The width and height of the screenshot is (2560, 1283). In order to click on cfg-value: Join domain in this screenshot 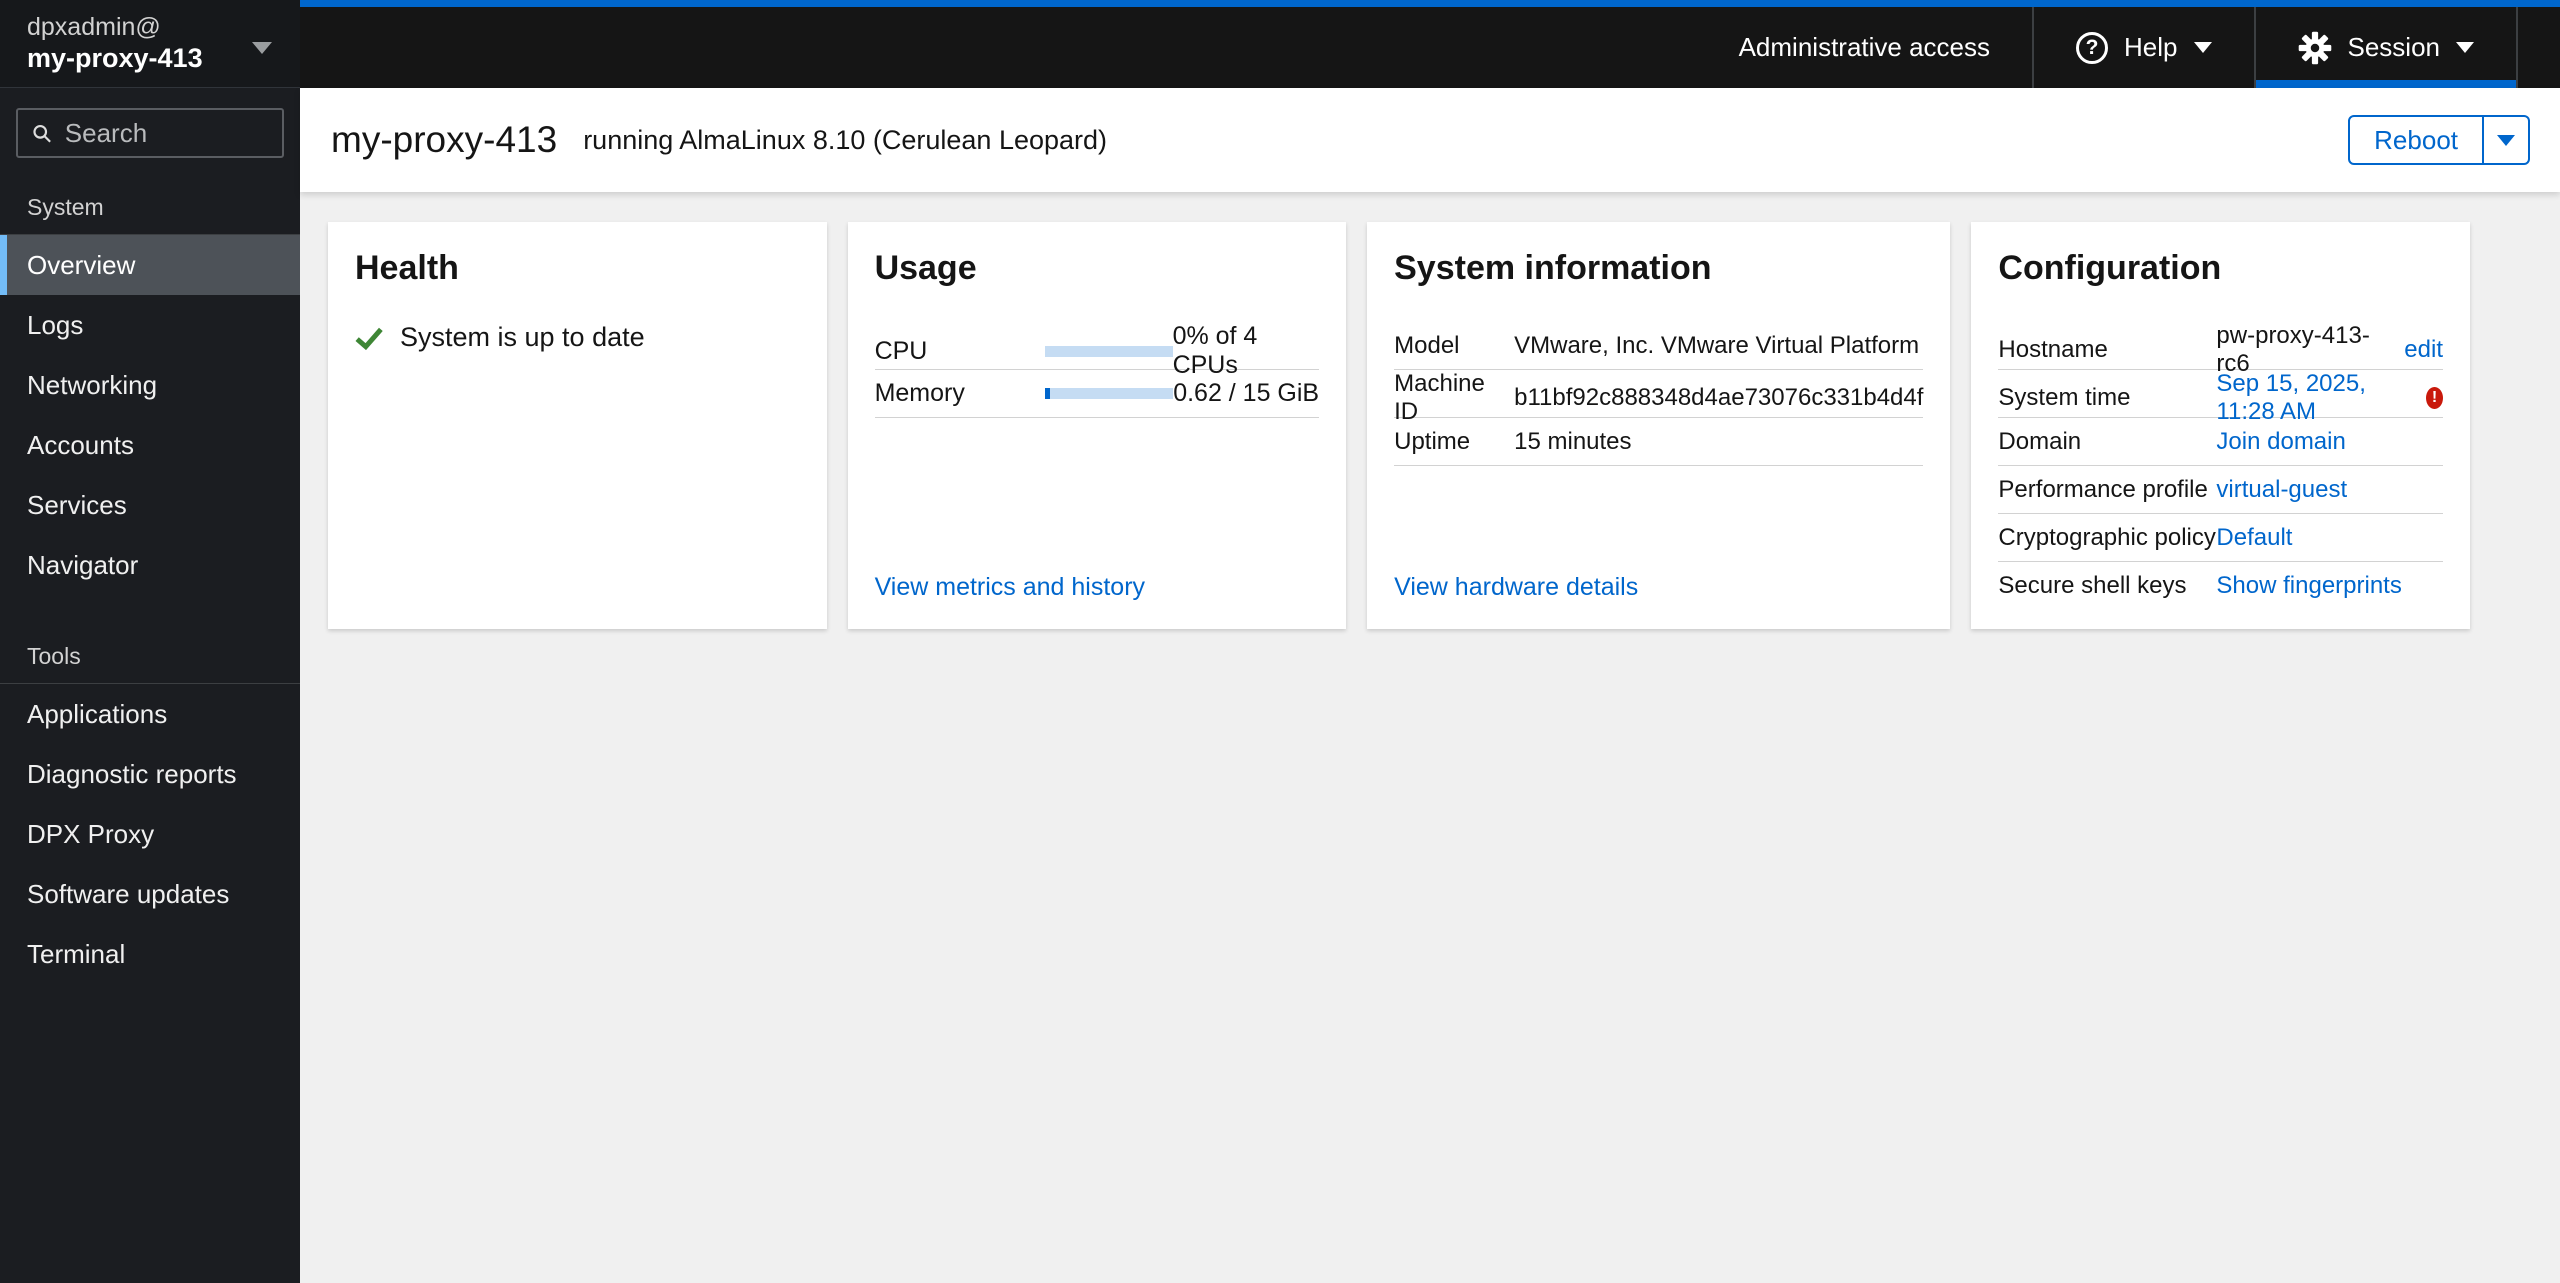, I will do `click(2329, 442)`.